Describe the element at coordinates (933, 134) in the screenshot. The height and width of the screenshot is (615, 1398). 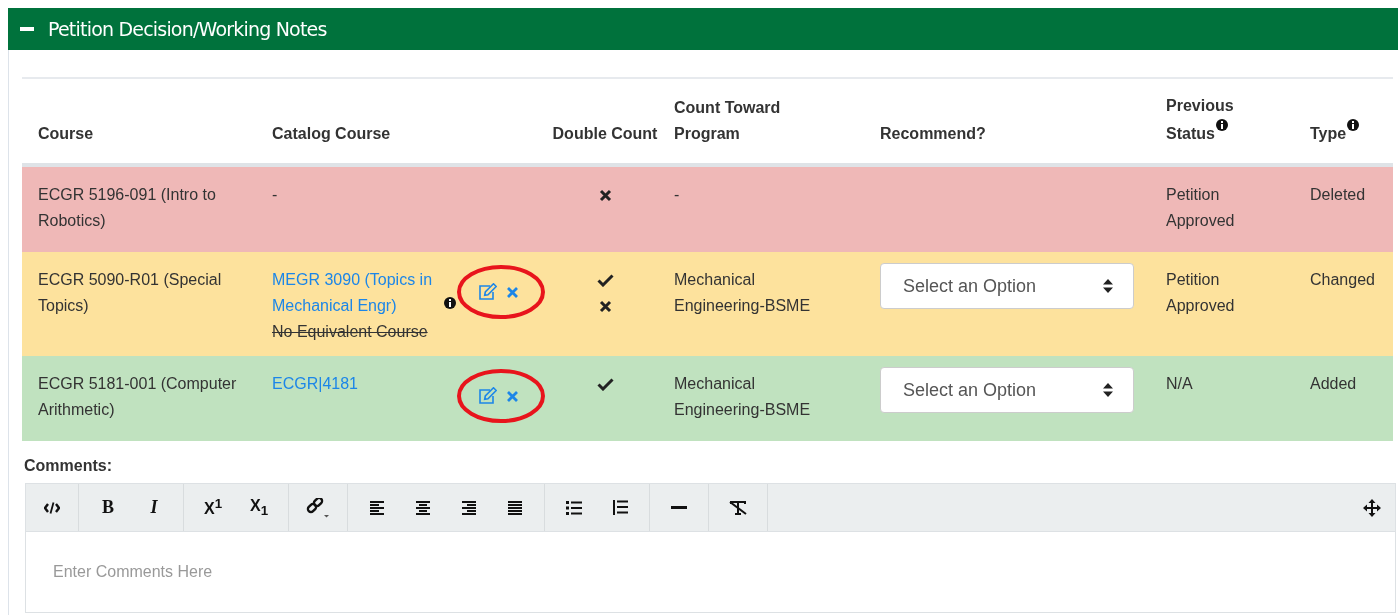
I see `column-header: Recommend?` at that location.